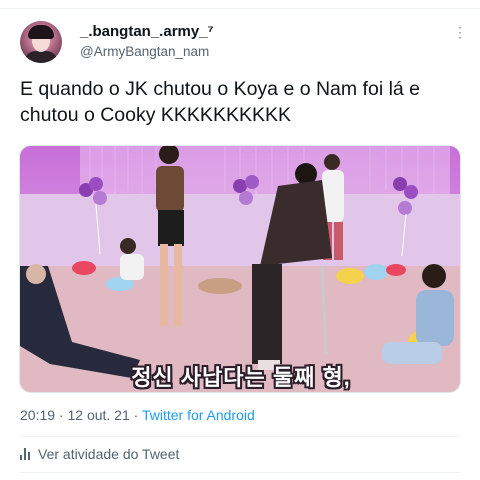 The height and width of the screenshot is (480, 480). I want to click on avatar, so click(41, 42).